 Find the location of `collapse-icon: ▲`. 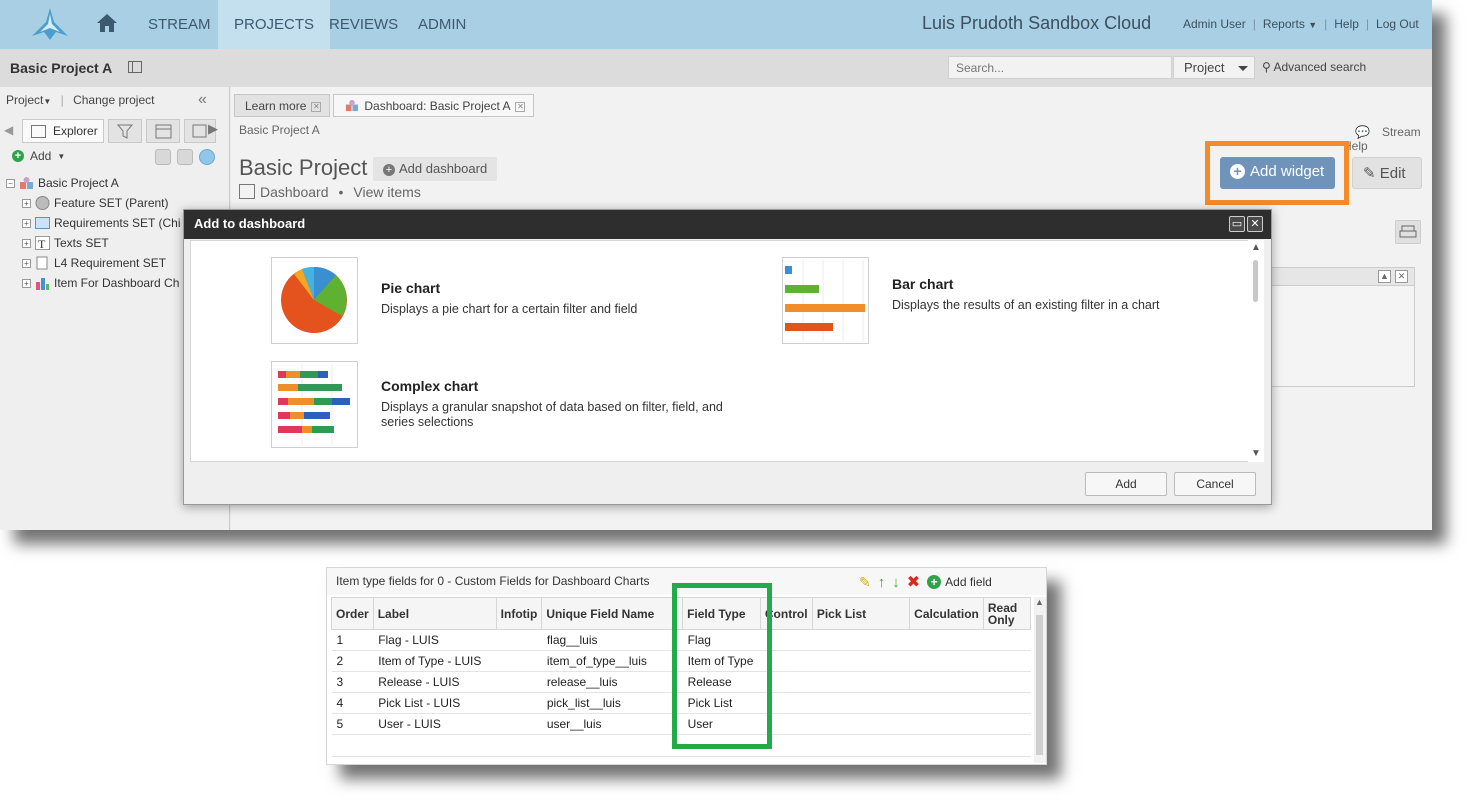

collapse-icon: ▲ is located at coordinates (1384, 276).